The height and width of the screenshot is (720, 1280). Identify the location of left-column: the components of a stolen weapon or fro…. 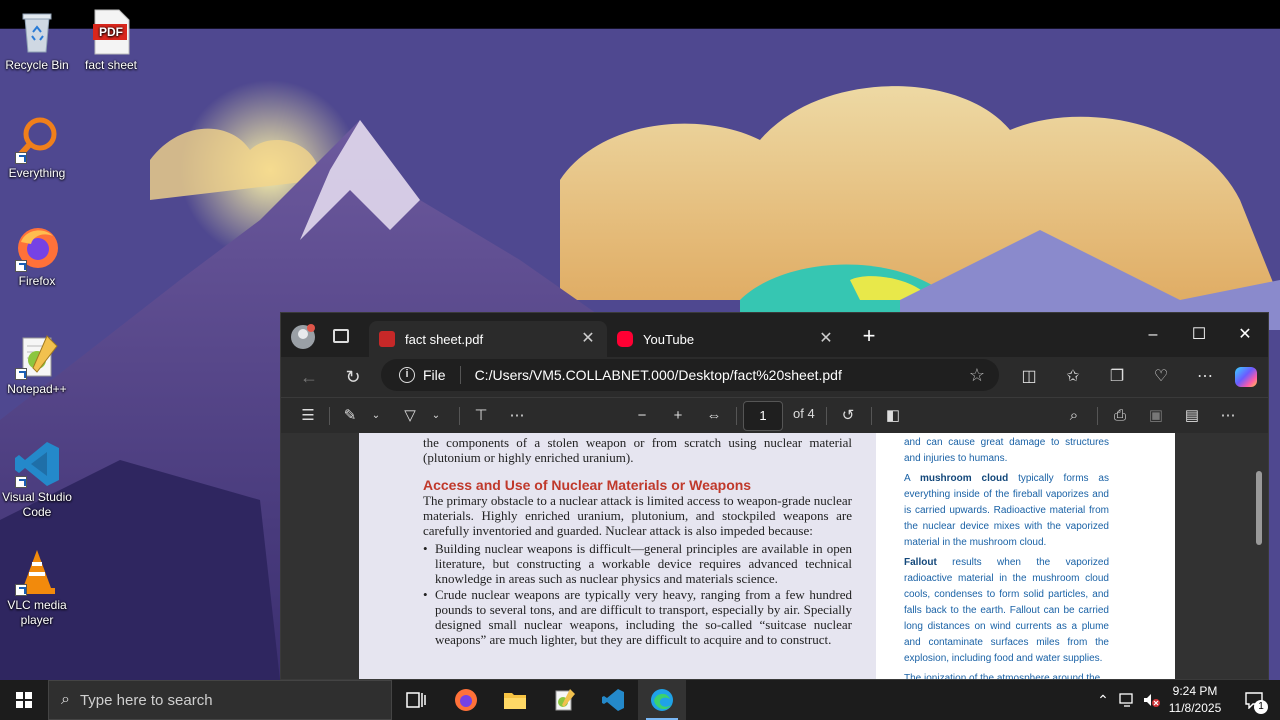
(617, 556).